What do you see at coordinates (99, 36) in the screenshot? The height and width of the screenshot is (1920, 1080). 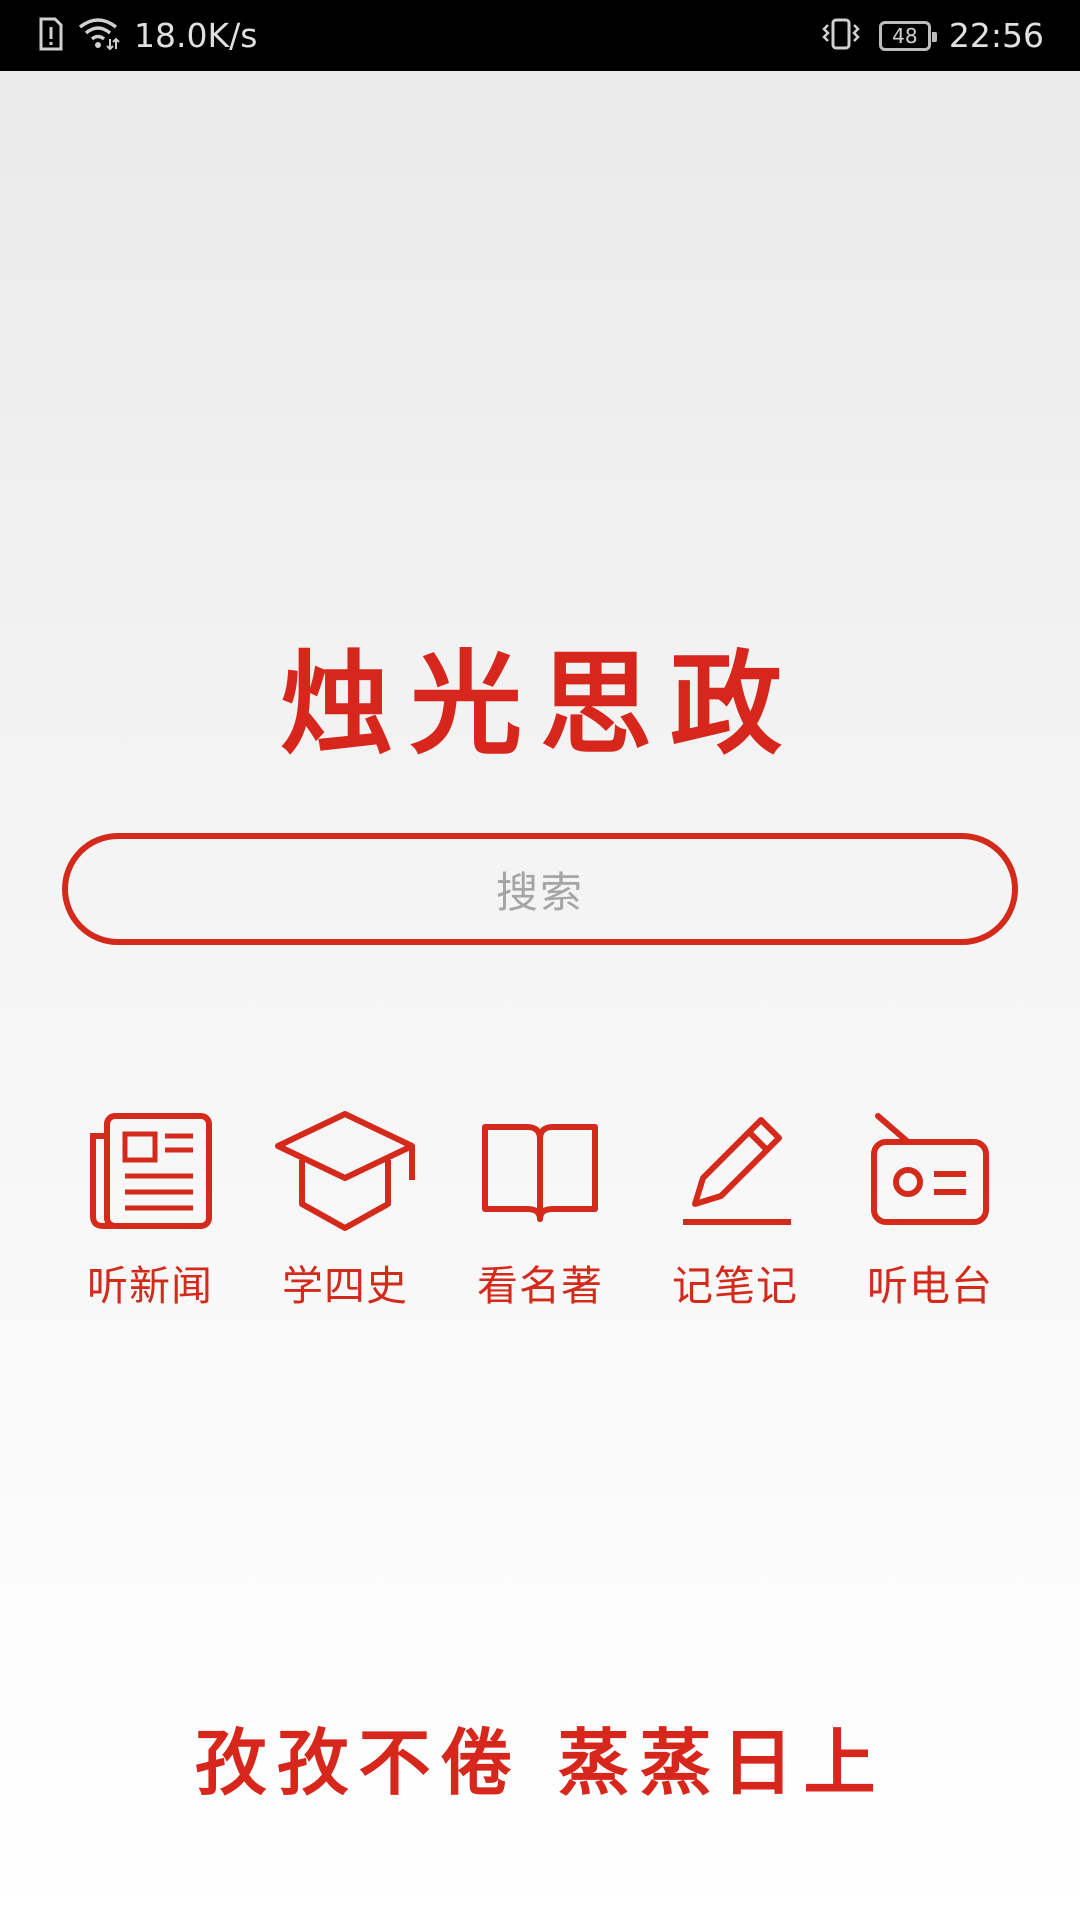 I see `wifi-icon` at bounding box center [99, 36].